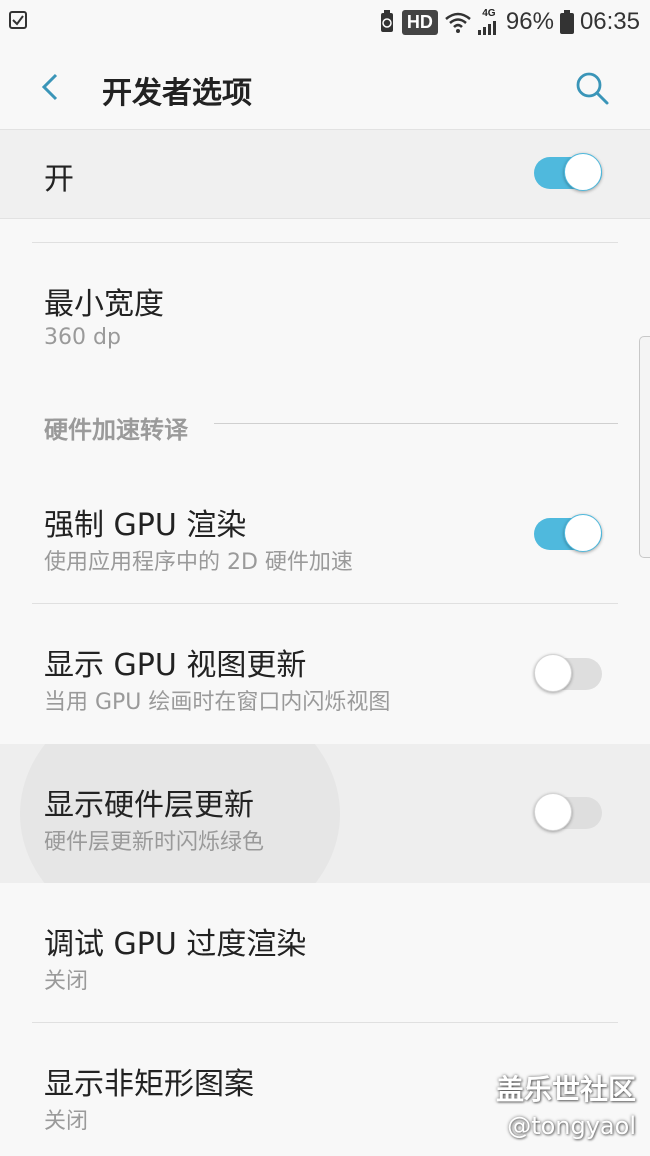 This screenshot has width=650, height=1156. I want to click on app-bar: 开发者选项, so click(325, 86).